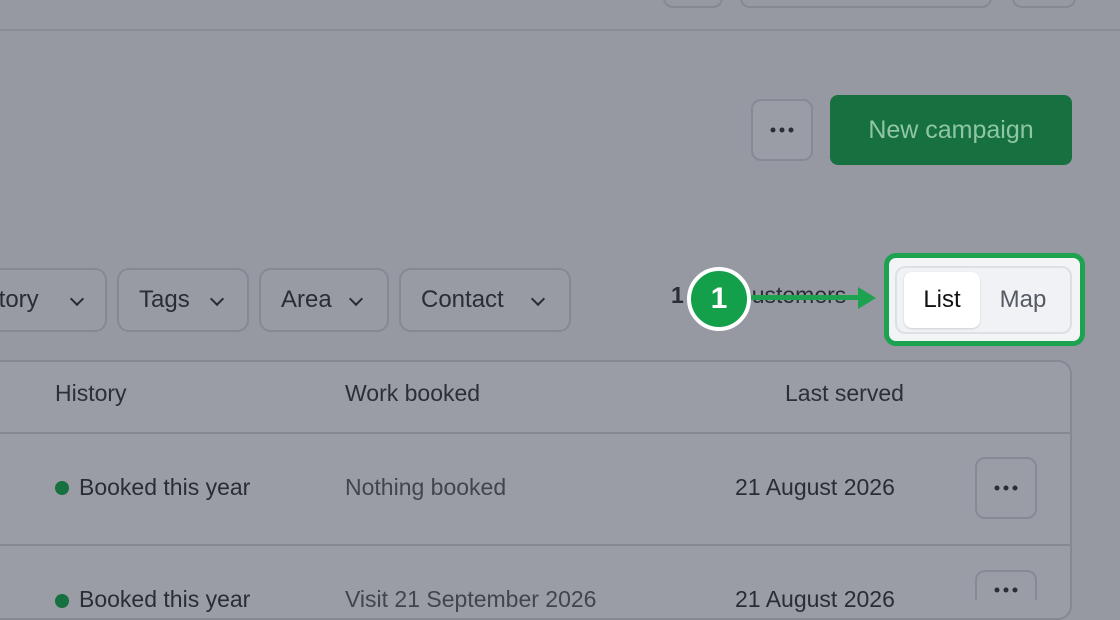 This screenshot has height=620, width=1120. I want to click on filter-area: Area, so click(324, 300).